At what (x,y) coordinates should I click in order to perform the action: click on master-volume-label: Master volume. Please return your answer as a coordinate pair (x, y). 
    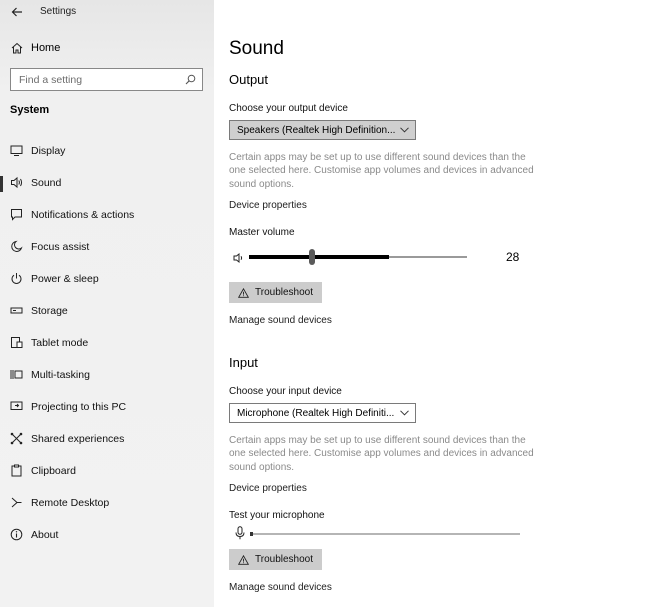
    Looking at the image, I should click on (262, 232).